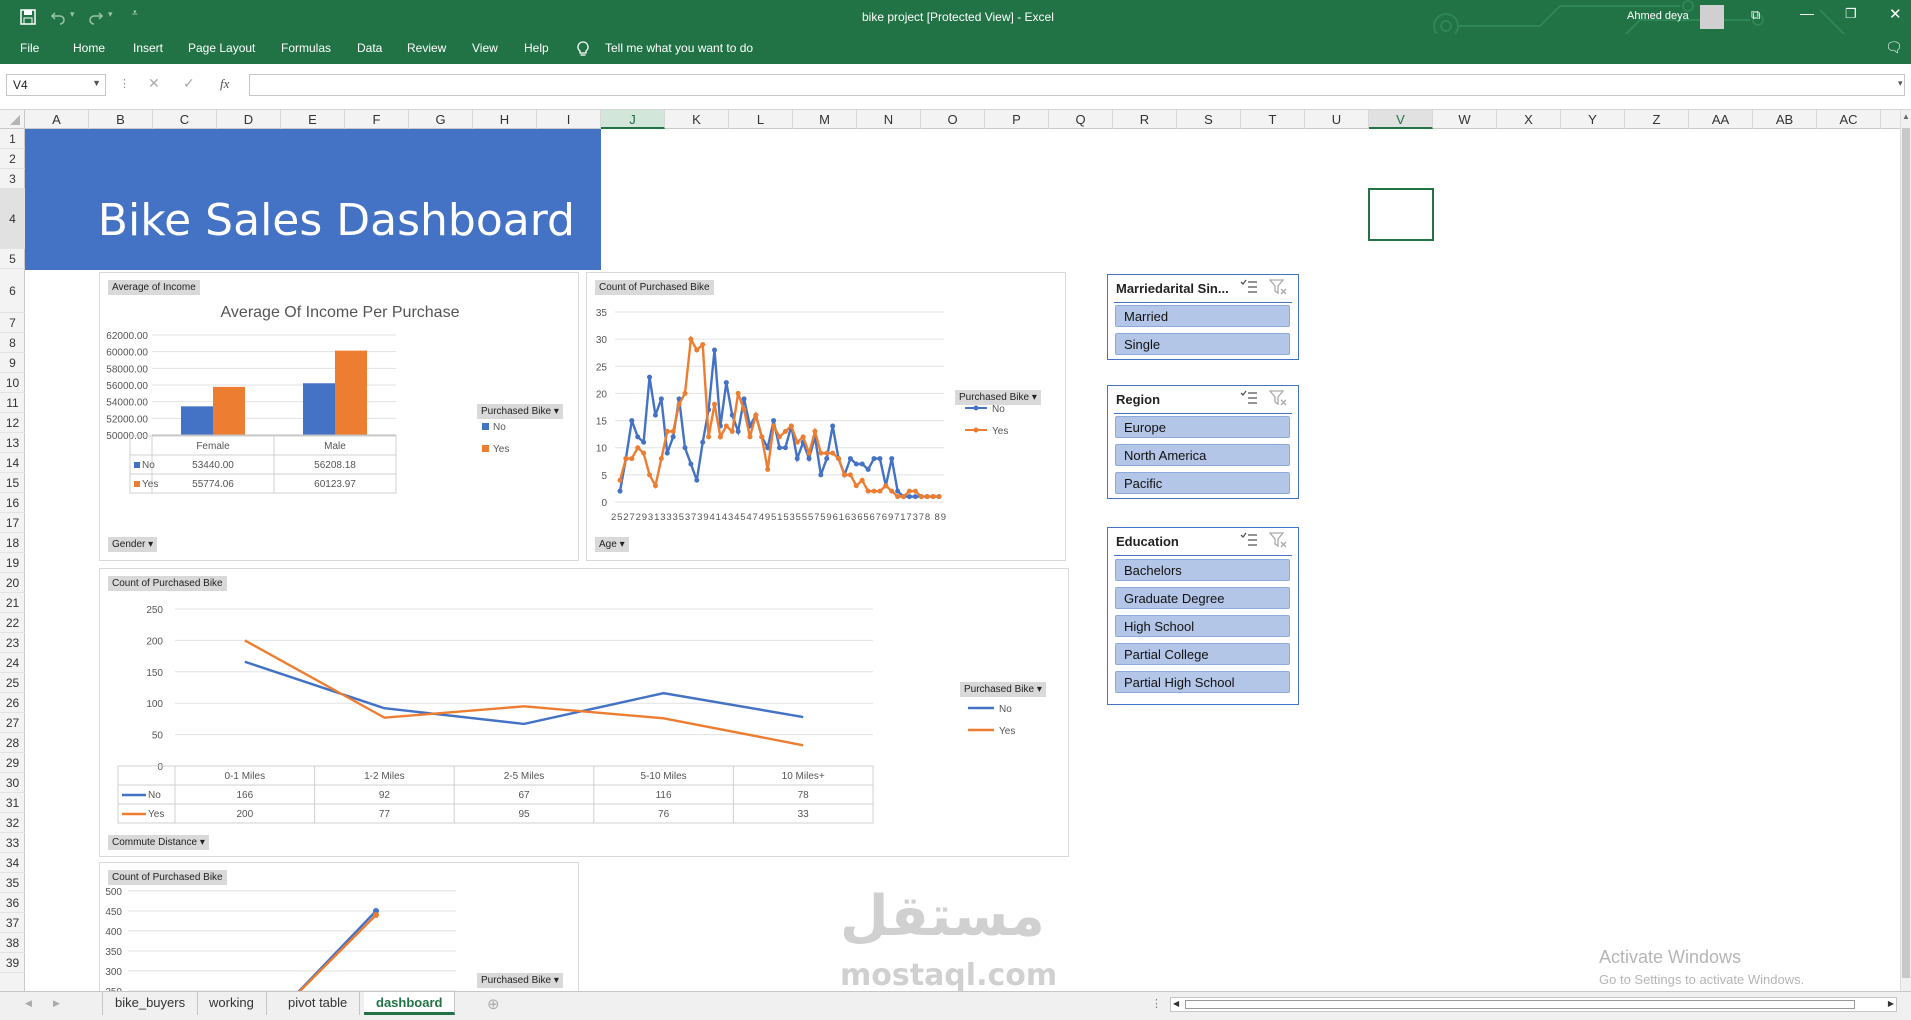 The height and width of the screenshot is (1020, 1911). I want to click on field-button-gender: Gender ▾, so click(133, 544).